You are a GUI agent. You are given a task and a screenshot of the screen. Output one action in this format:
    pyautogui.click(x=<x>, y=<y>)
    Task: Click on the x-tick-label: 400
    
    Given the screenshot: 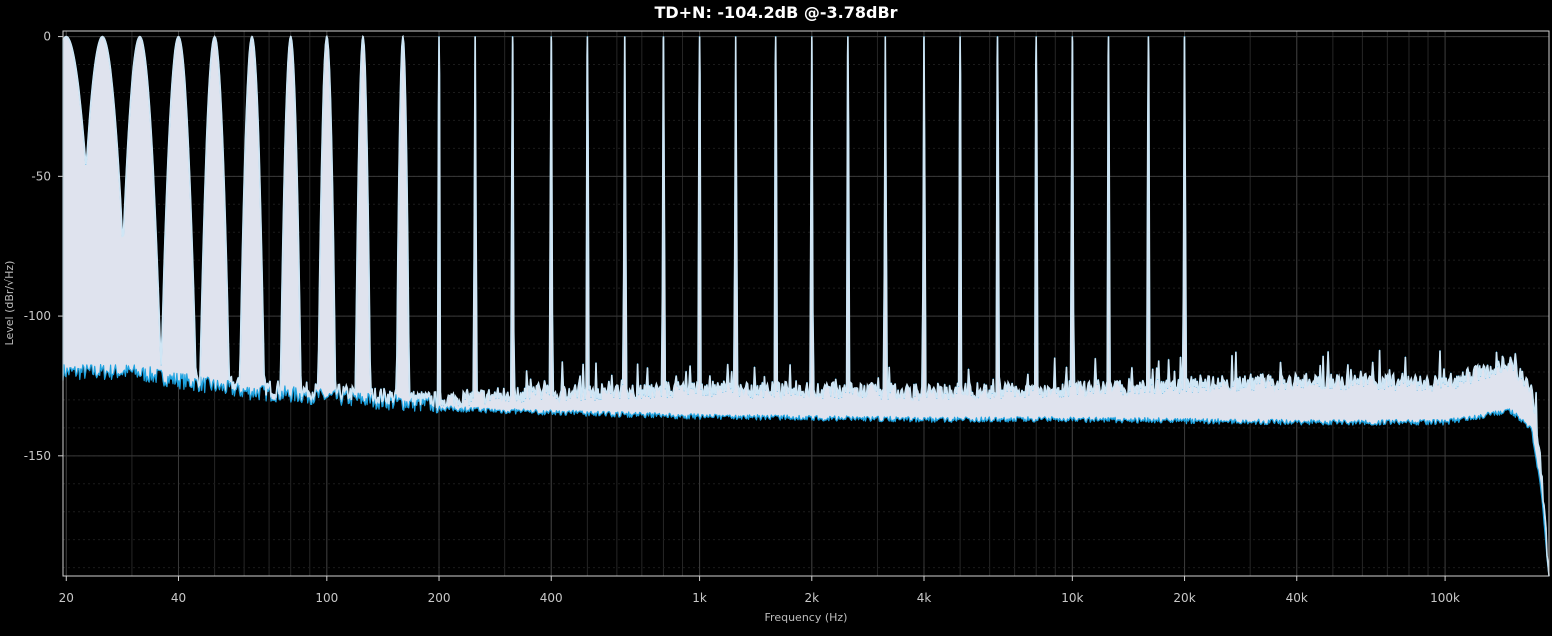 What is the action you would take?
    pyautogui.click(x=551, y=598)
    